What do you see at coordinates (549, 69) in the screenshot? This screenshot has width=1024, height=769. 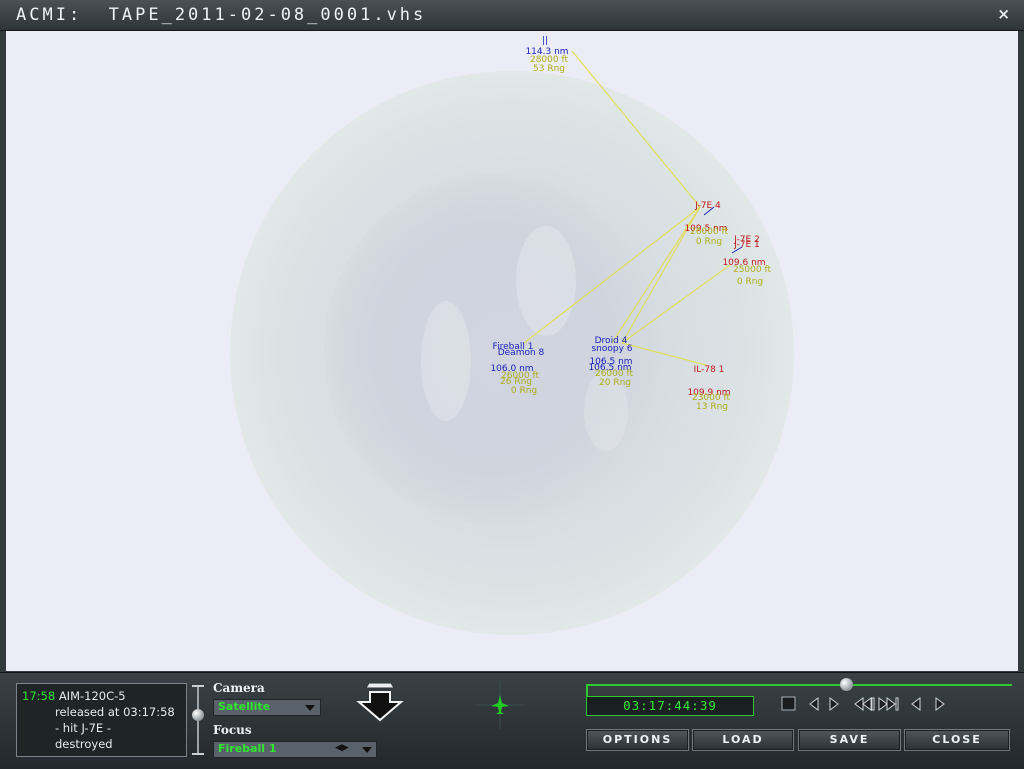 I see `contact-rng: 53 Rng` at bounding box center [549, 69].